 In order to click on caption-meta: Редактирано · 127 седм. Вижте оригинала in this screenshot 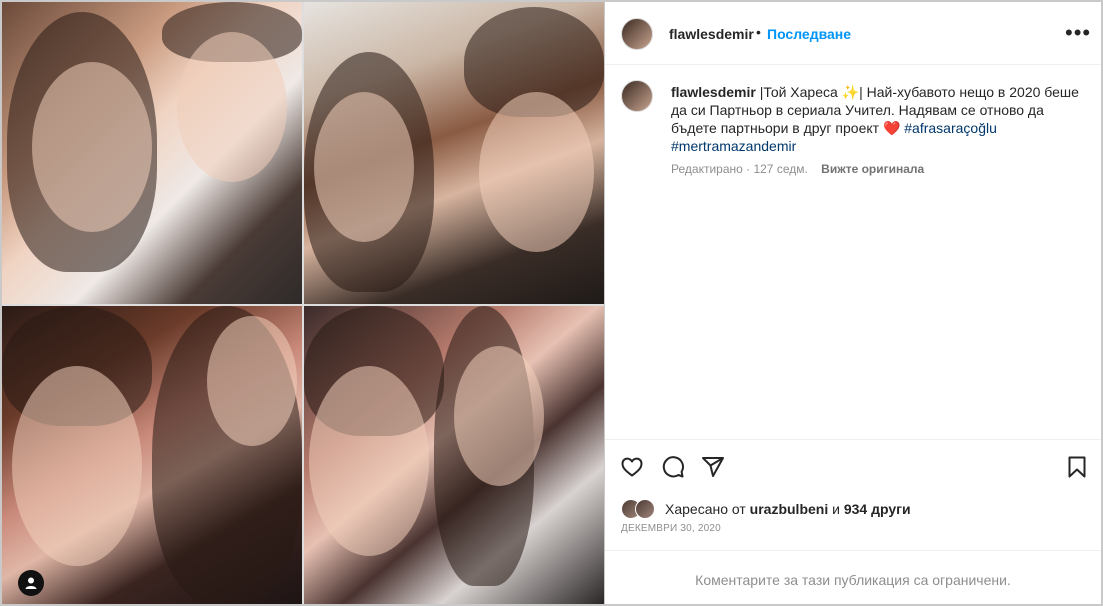, I will do `click(797, 169)`.